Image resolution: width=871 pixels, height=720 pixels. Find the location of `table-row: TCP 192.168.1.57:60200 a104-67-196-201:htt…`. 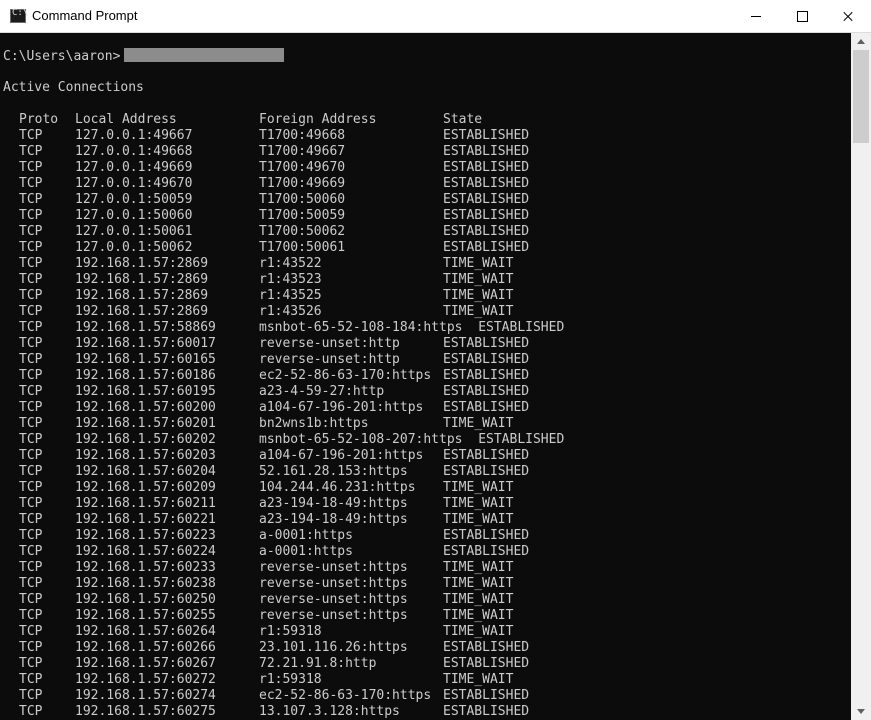

table-row: TCP 192.168.1.57:60200 a104-67-196-201:htt… is located at coordinates (425, 408).